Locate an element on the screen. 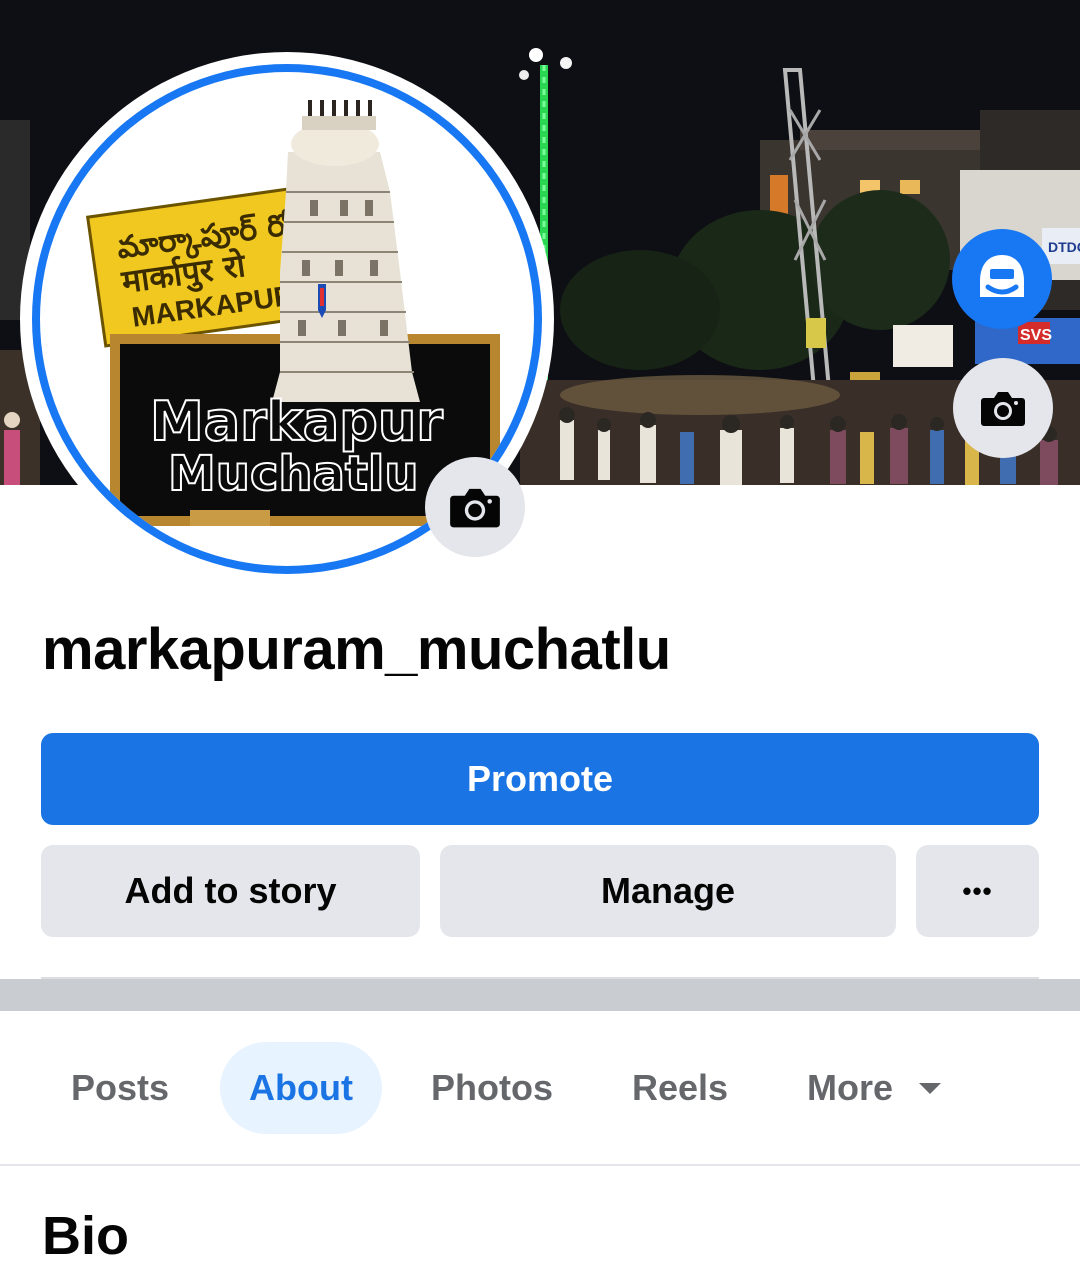 This screenshot has width=1080, height=1267. board-line1-text: Markapur is located at coordinates (296, 421).